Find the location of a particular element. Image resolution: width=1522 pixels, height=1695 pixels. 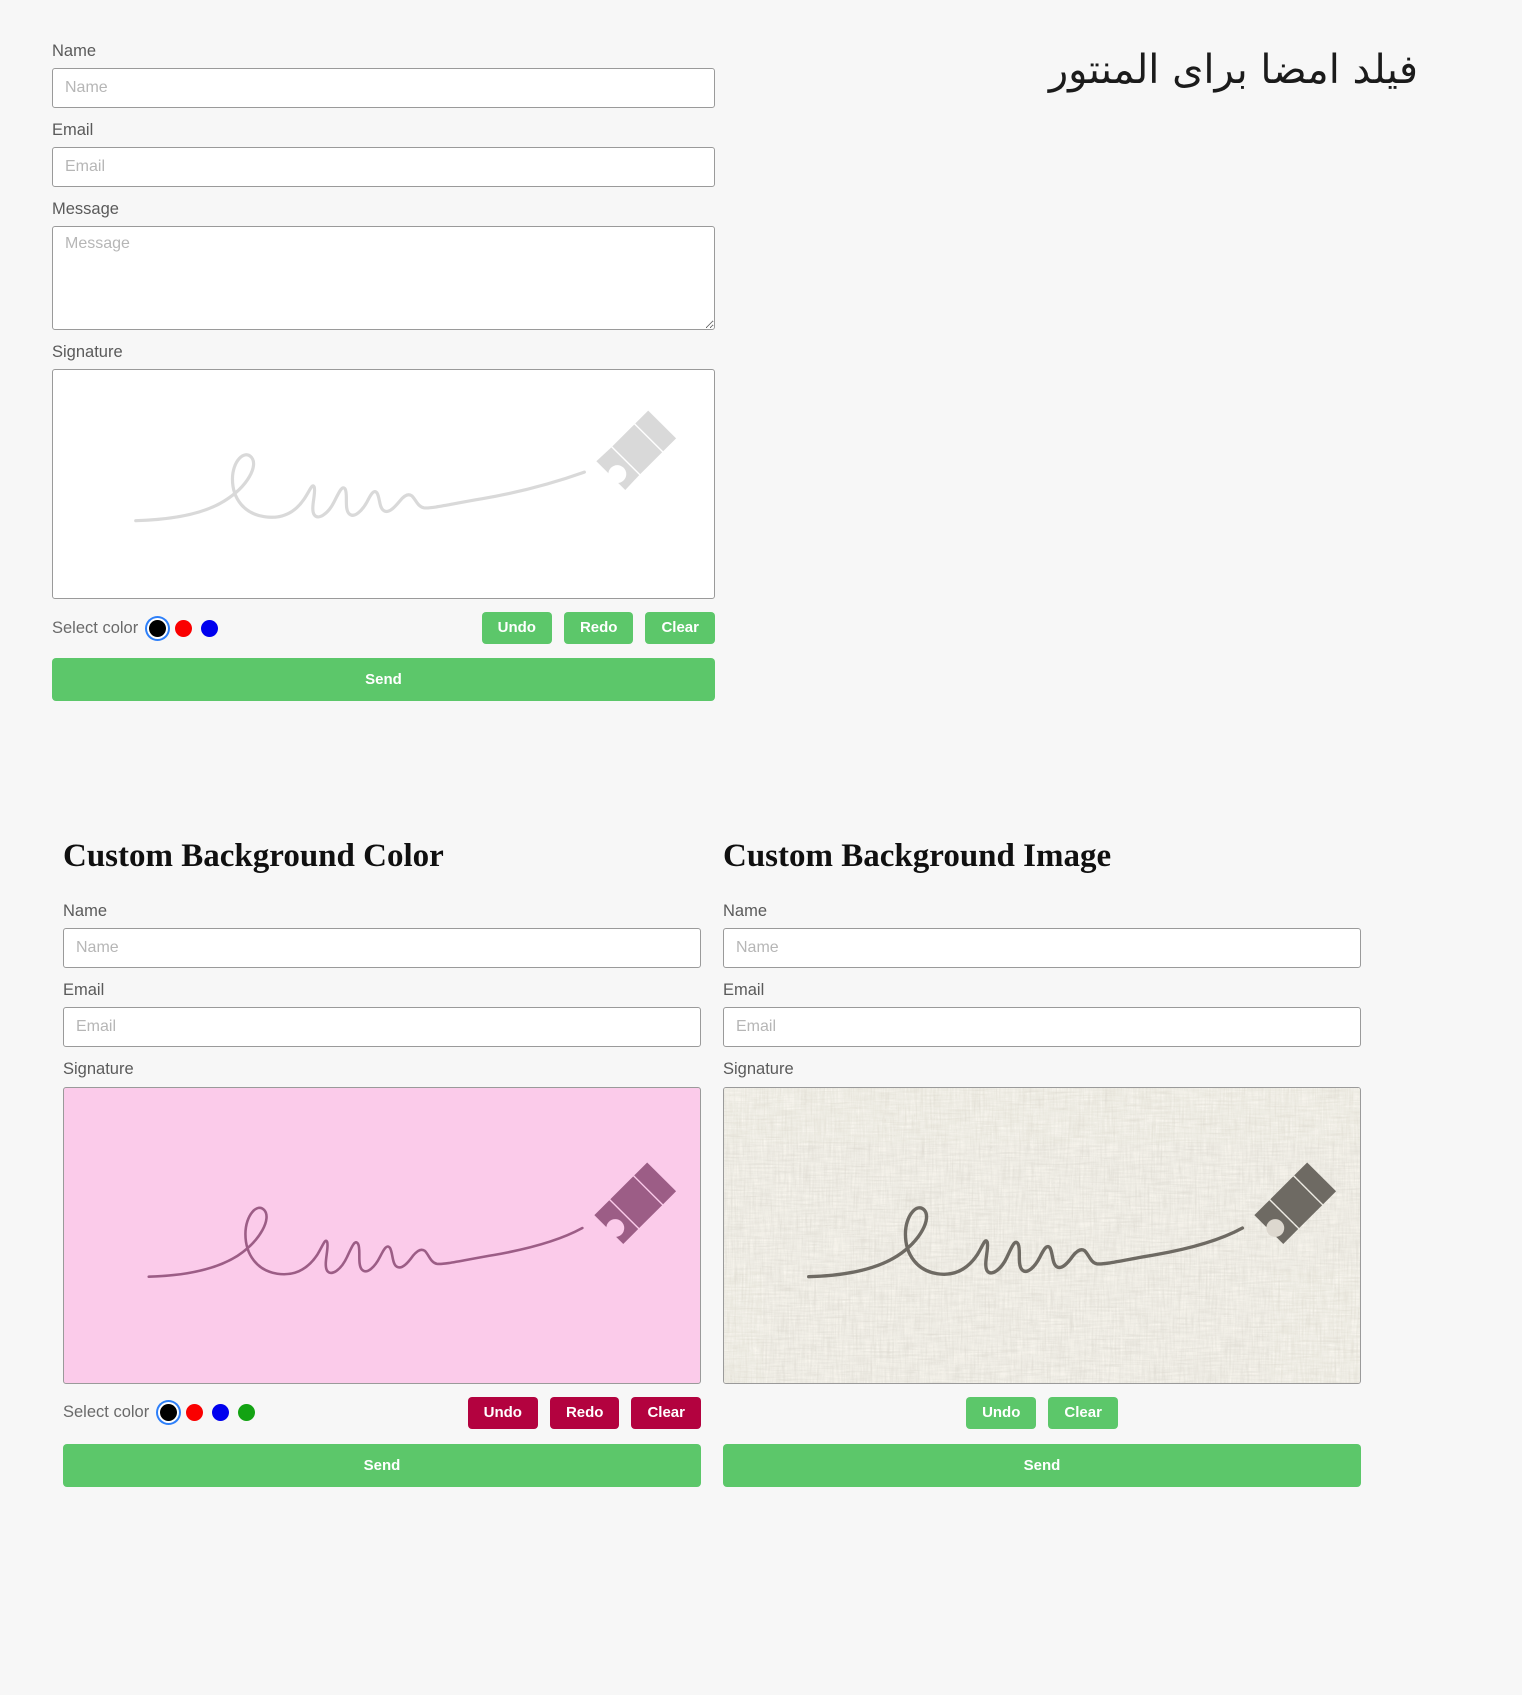

signature-action-buttons: Undo Clear is located at coordinates (1042, 1412).